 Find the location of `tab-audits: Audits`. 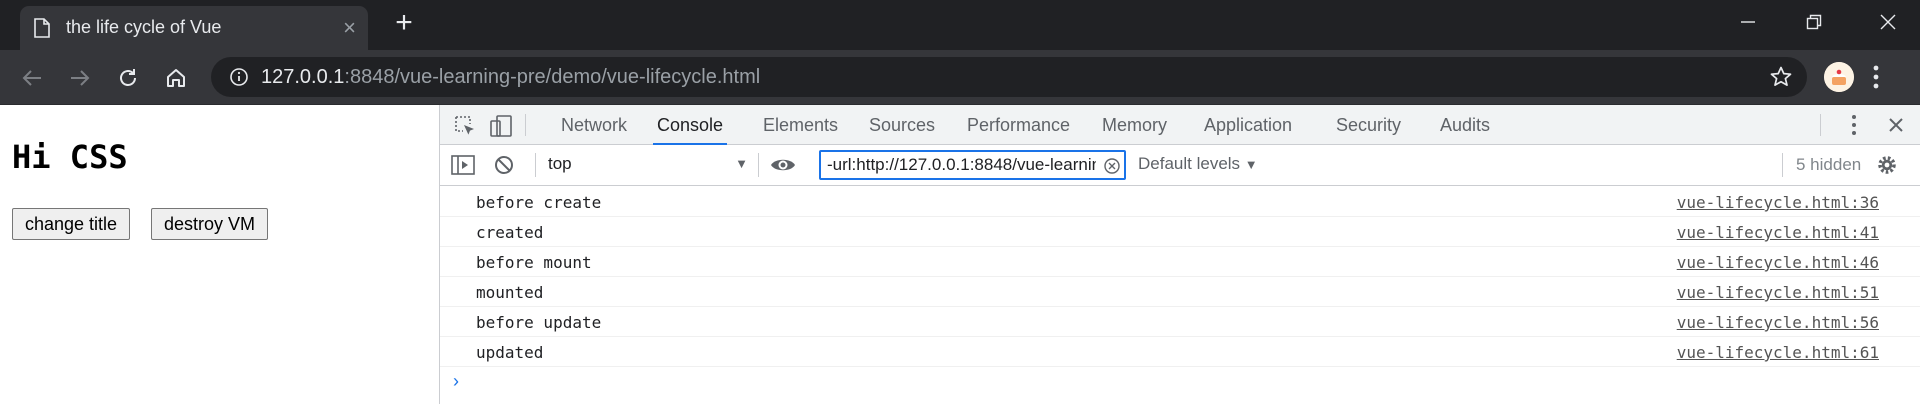

tab-audits: Audits is located at coordinates (1465, 125).